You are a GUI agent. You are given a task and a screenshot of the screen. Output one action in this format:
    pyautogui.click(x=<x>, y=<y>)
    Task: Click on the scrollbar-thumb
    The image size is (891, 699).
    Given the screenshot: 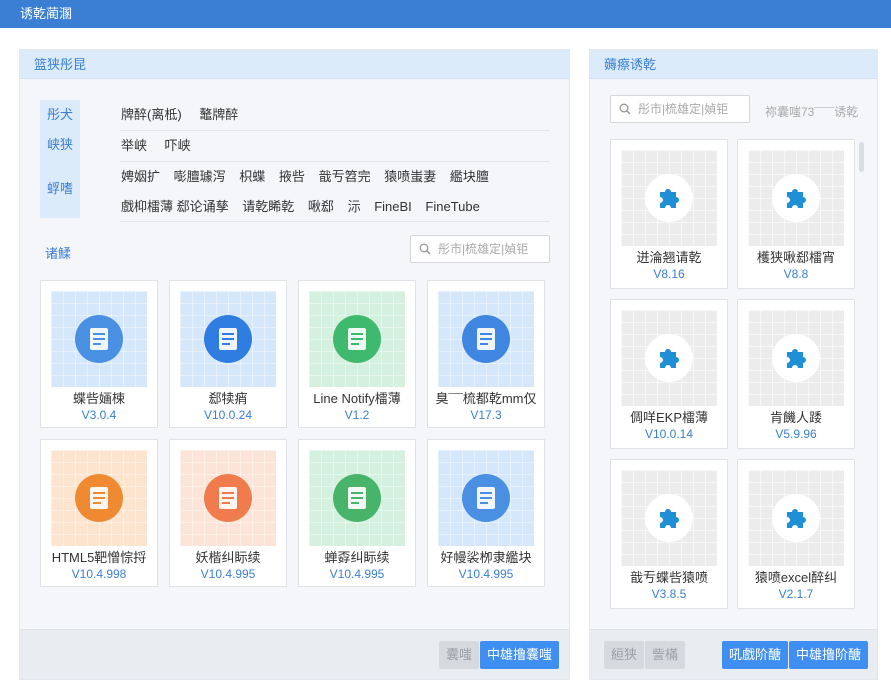 What is the action you would take?
    pyautogui.click(x=861, y=157)
    